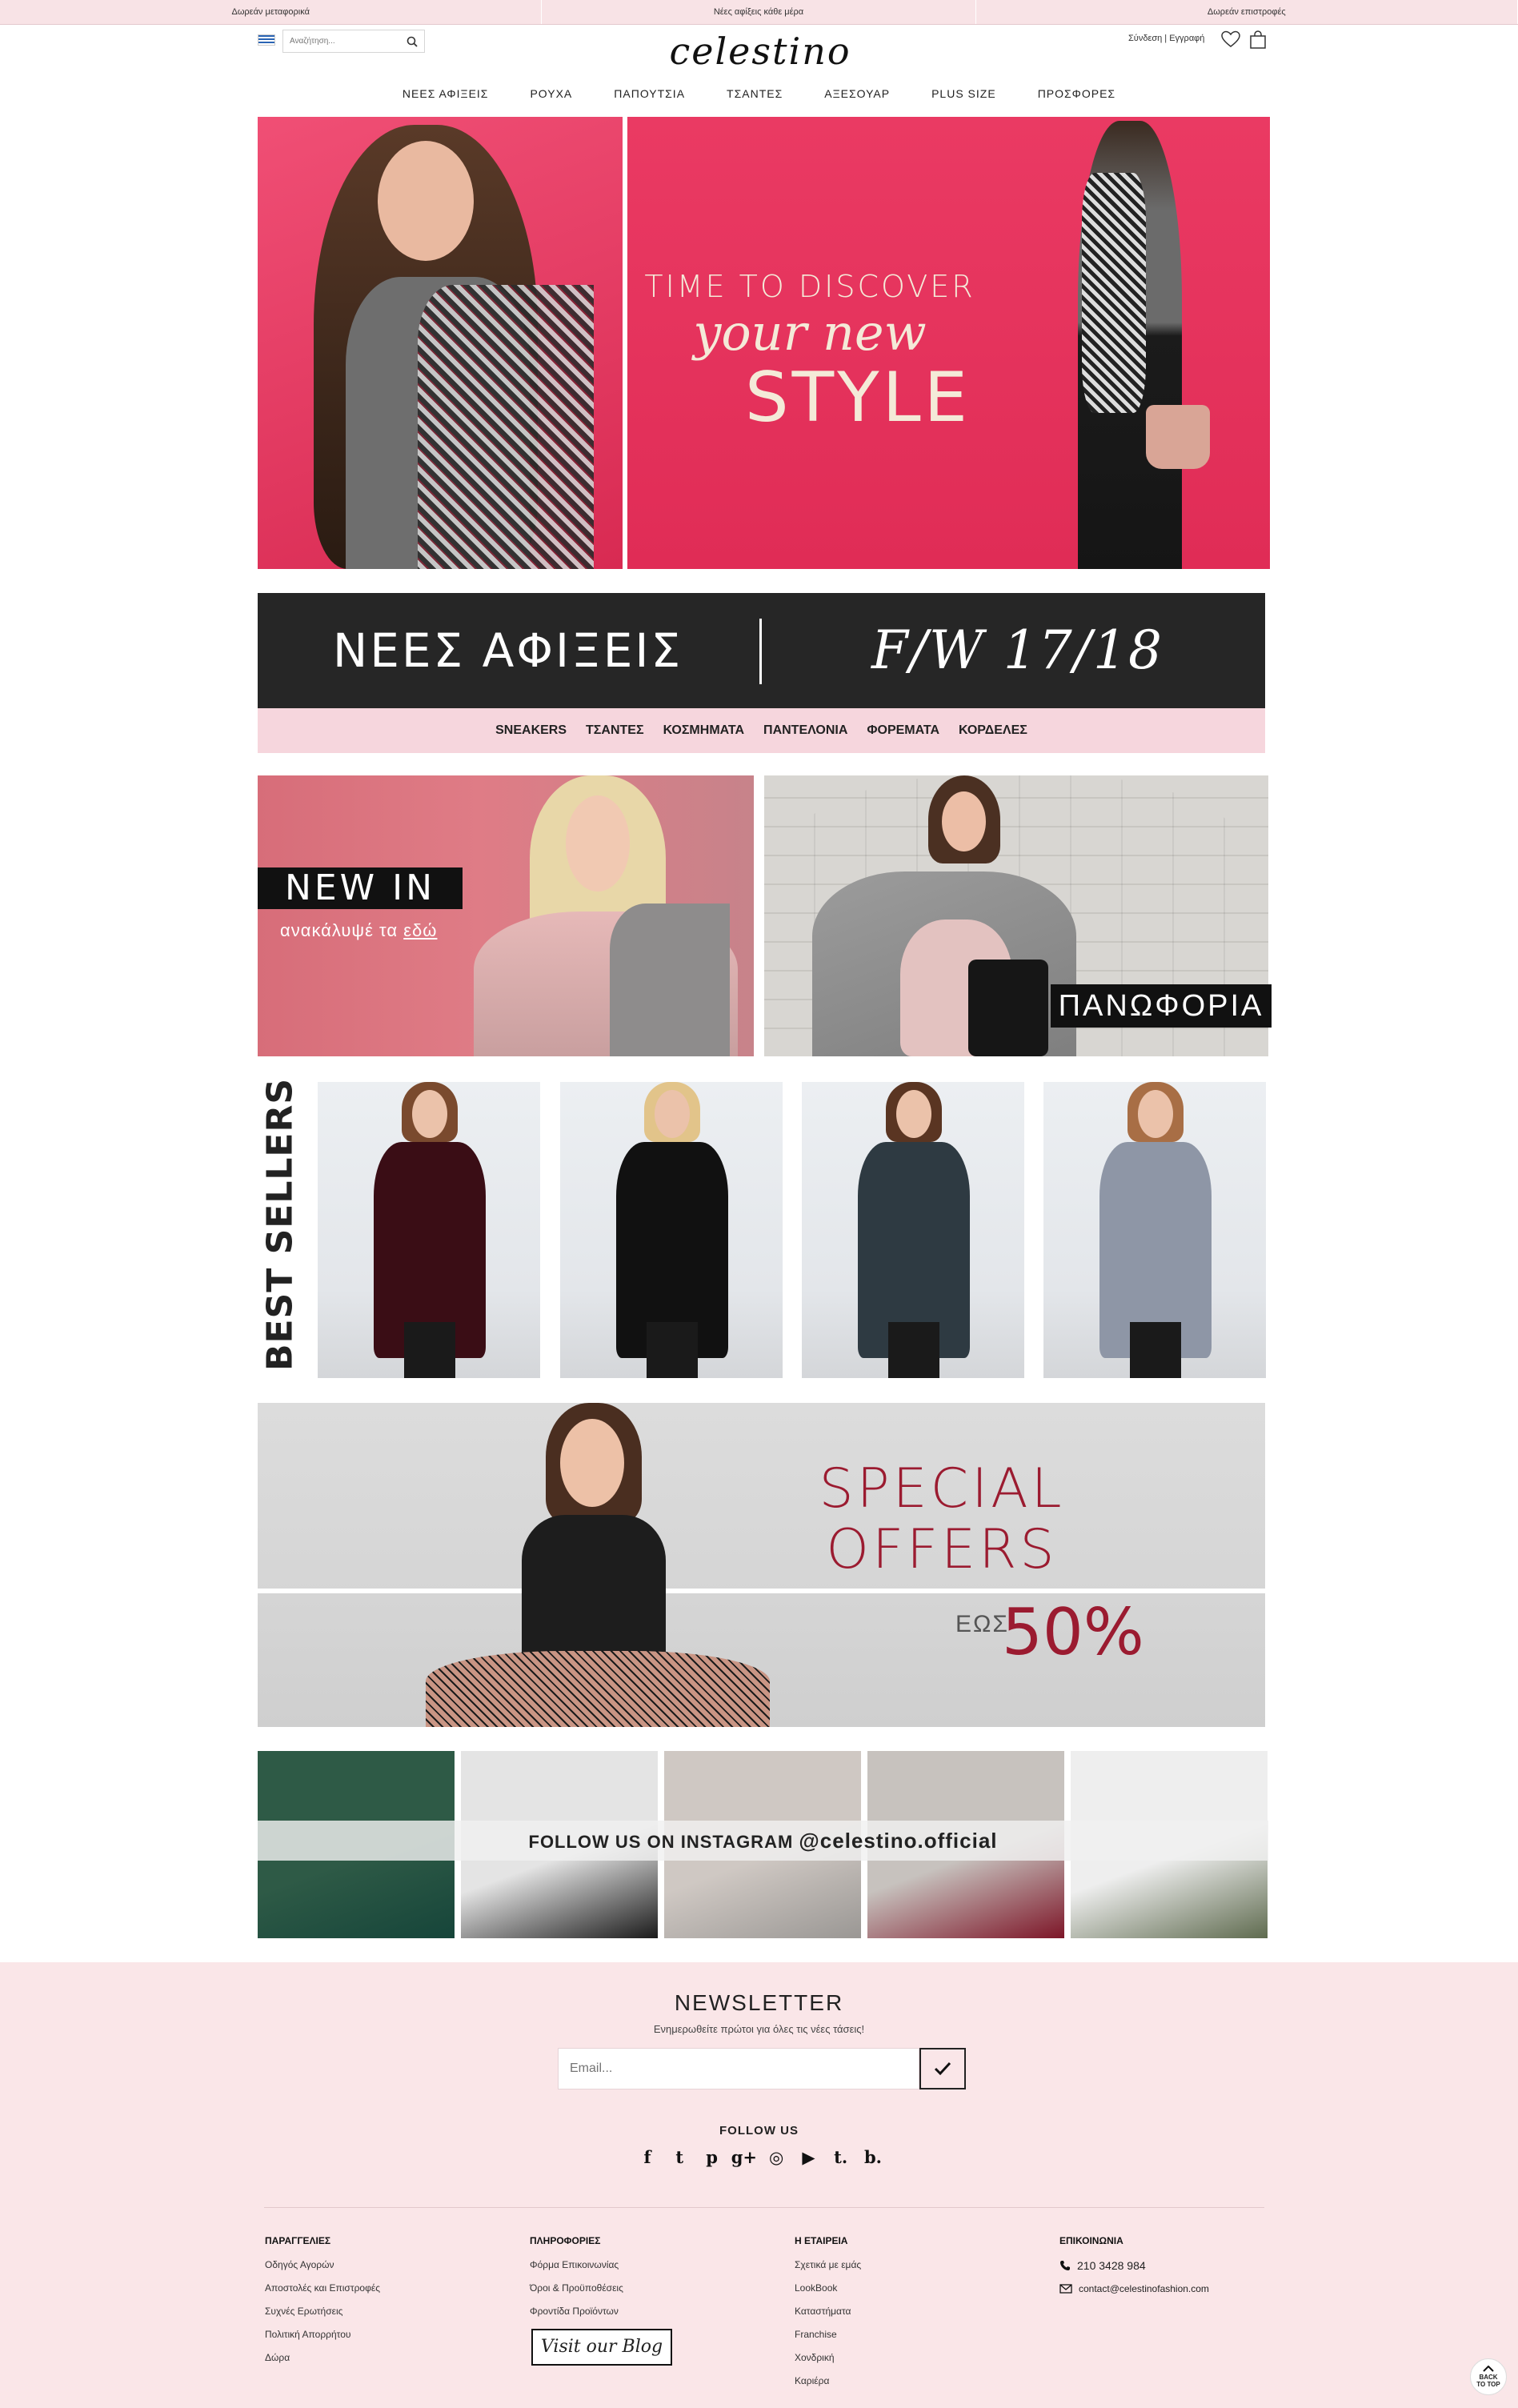  What do you see at coordinates (857, 93) in the screenshot?
I see `nav-accessories: ΑΞΕΣΟΥΑΡ` at bounding box center [857, 93].